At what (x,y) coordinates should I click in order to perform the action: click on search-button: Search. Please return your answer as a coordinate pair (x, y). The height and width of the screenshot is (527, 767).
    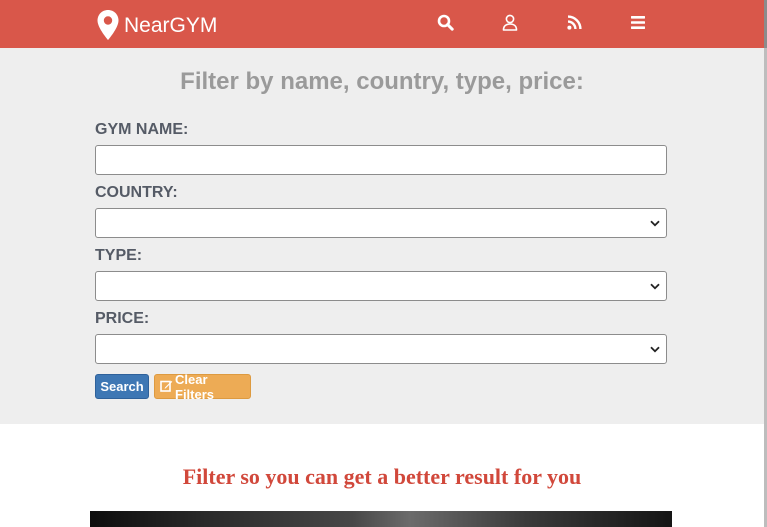
    Looking at the image, I should click on (122, 386).